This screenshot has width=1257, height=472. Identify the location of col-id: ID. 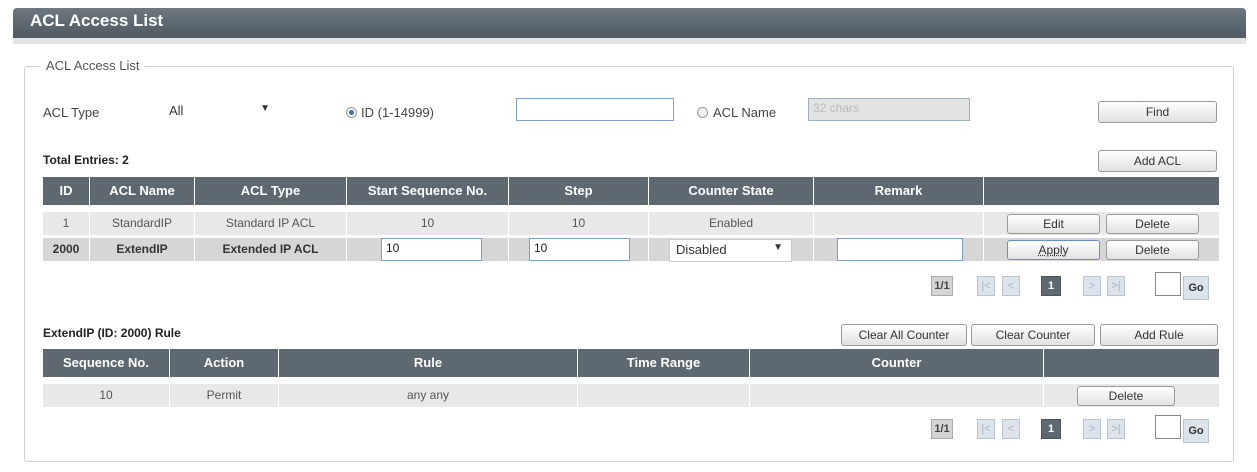
(66, 191).